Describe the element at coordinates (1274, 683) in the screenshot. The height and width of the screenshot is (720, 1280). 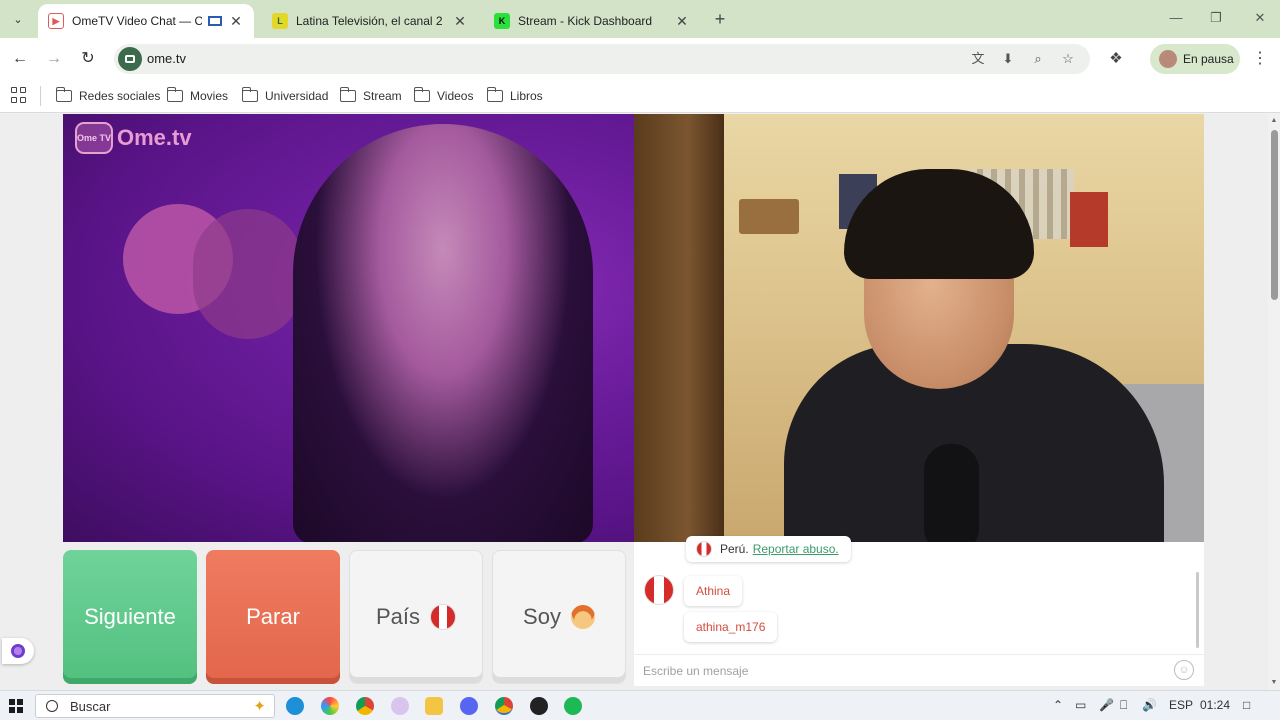
I see `scroll-down-icon: ▼` at that location.